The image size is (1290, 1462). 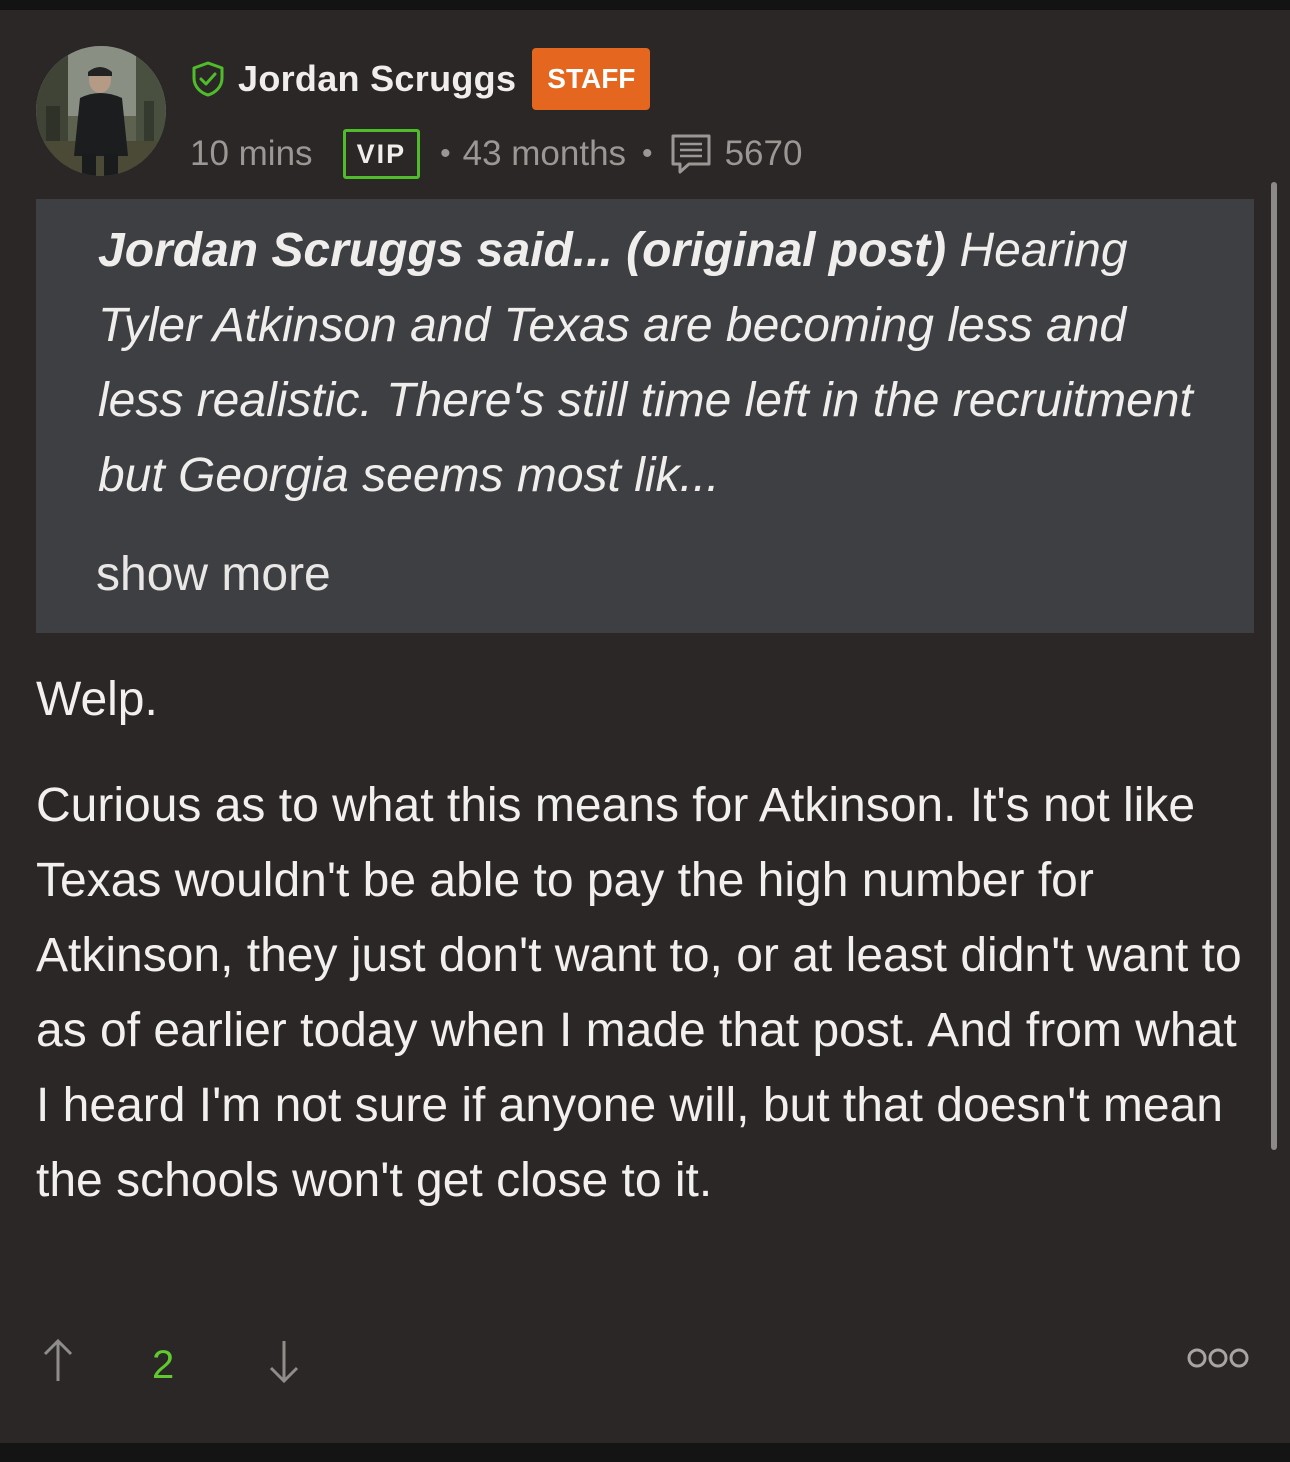 I want to click on post-body-paragraph: Welp., so click(x=97, y=699).